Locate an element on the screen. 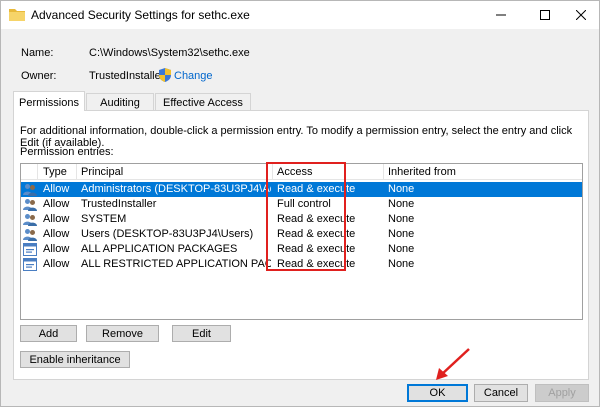  column-header-principal: Principal is located at coordinates (102, 172).